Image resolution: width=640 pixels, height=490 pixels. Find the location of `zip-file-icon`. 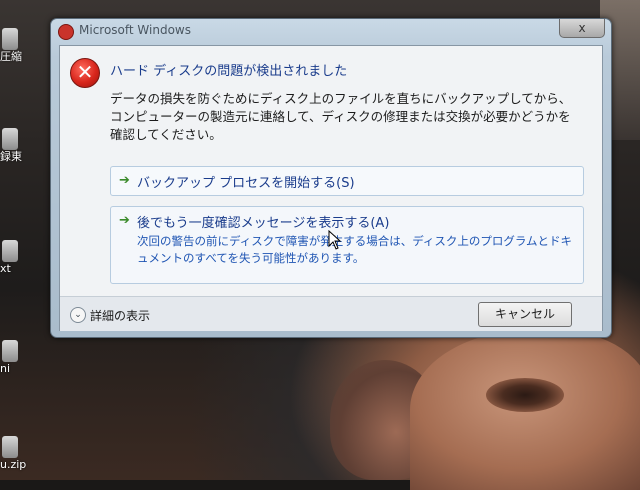

zip-file-icon is located at coordinates (10, 447).